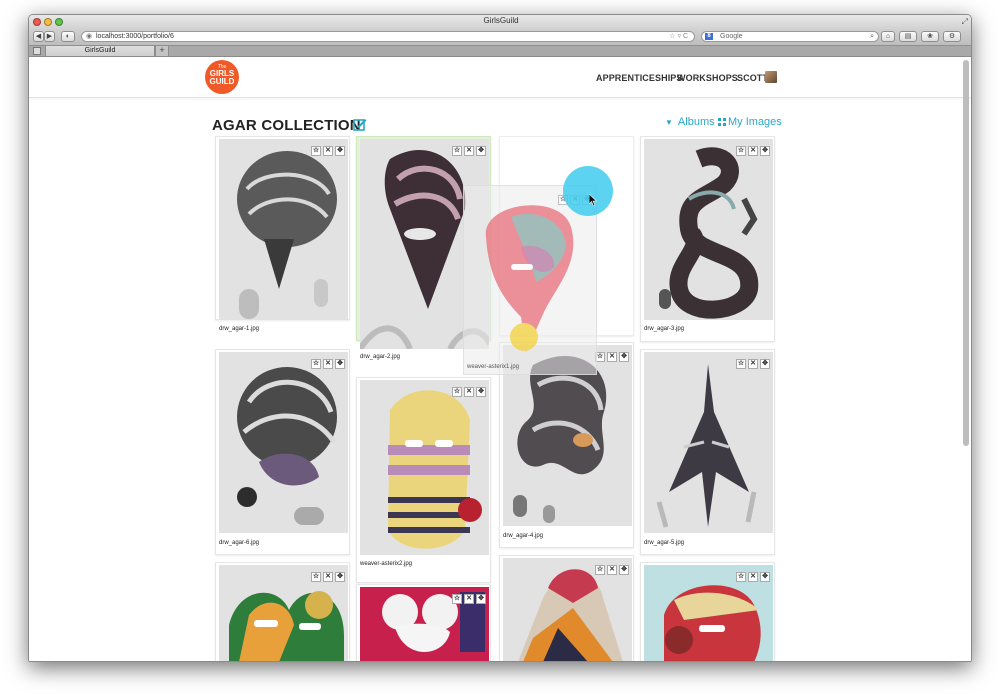  Describe the element at coordinates (790, 36) in the screenshot. I see `search-field: 8 Google ⌕` at that location.